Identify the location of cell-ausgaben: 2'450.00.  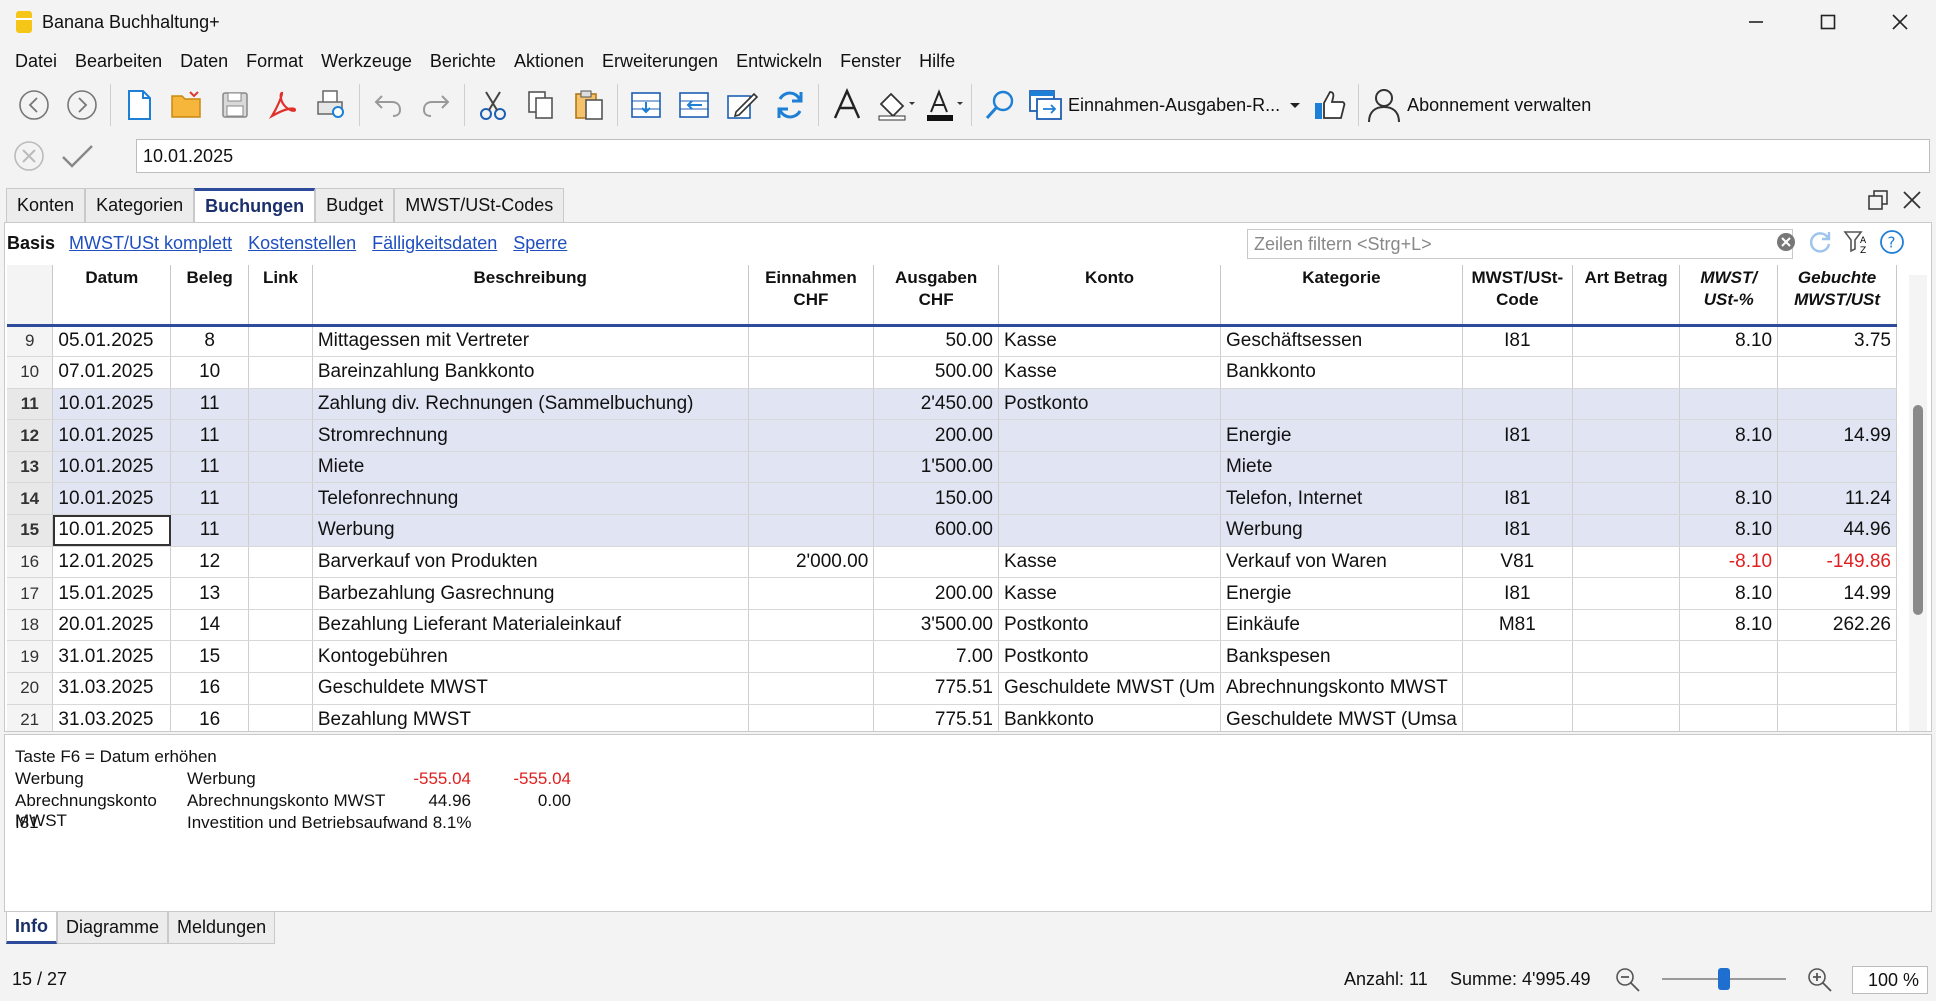
(936, 404).